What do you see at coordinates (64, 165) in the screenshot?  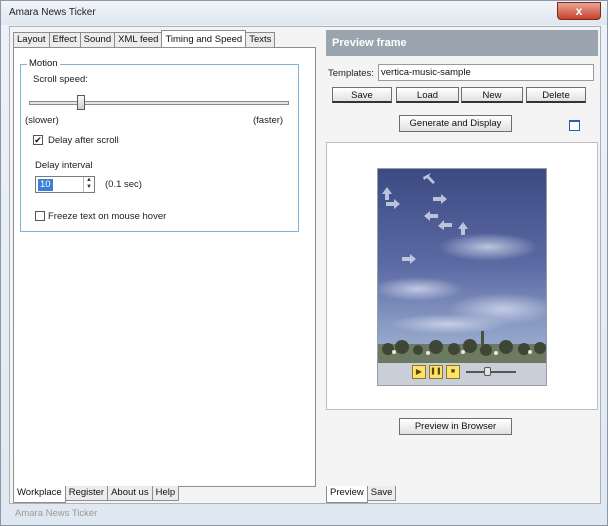 I see `delay-interval-label: Delay interval` at bounding box center [64, 165].